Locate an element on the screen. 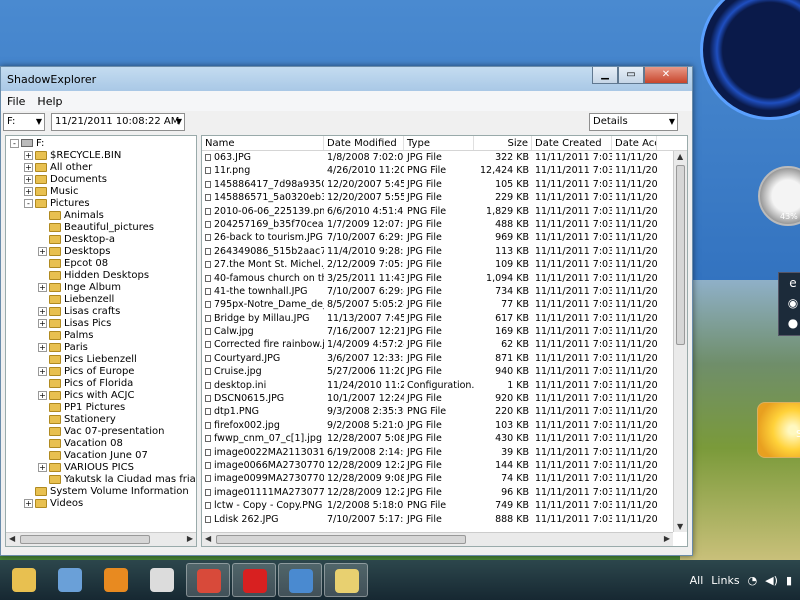 Image resolution: width=800 pixels, height=600 pixels. close-button: ✕ is located at coordinates (666, 75).